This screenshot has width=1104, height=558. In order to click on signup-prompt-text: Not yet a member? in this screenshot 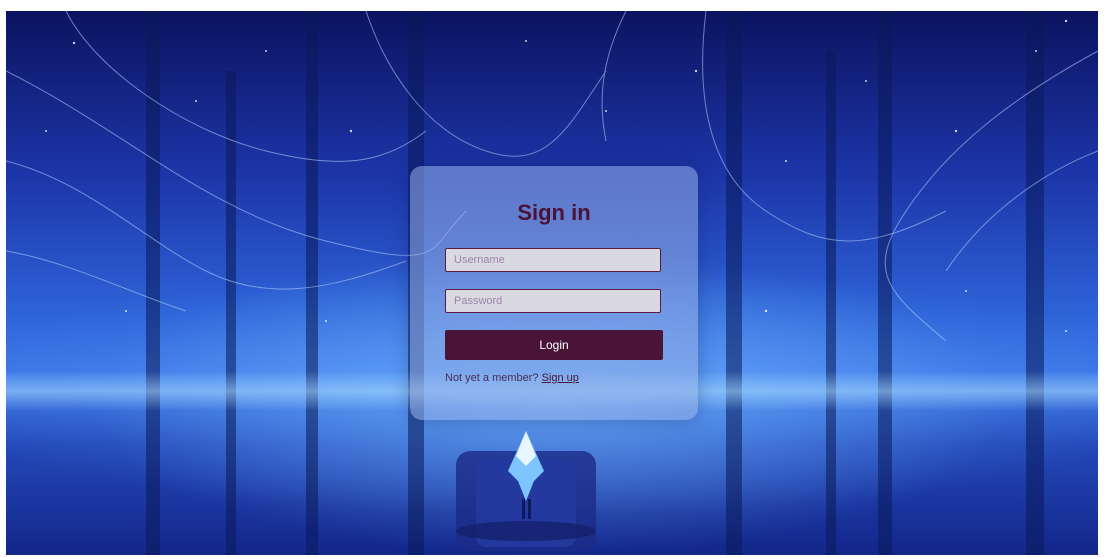, I will do `click(492, 378)`.